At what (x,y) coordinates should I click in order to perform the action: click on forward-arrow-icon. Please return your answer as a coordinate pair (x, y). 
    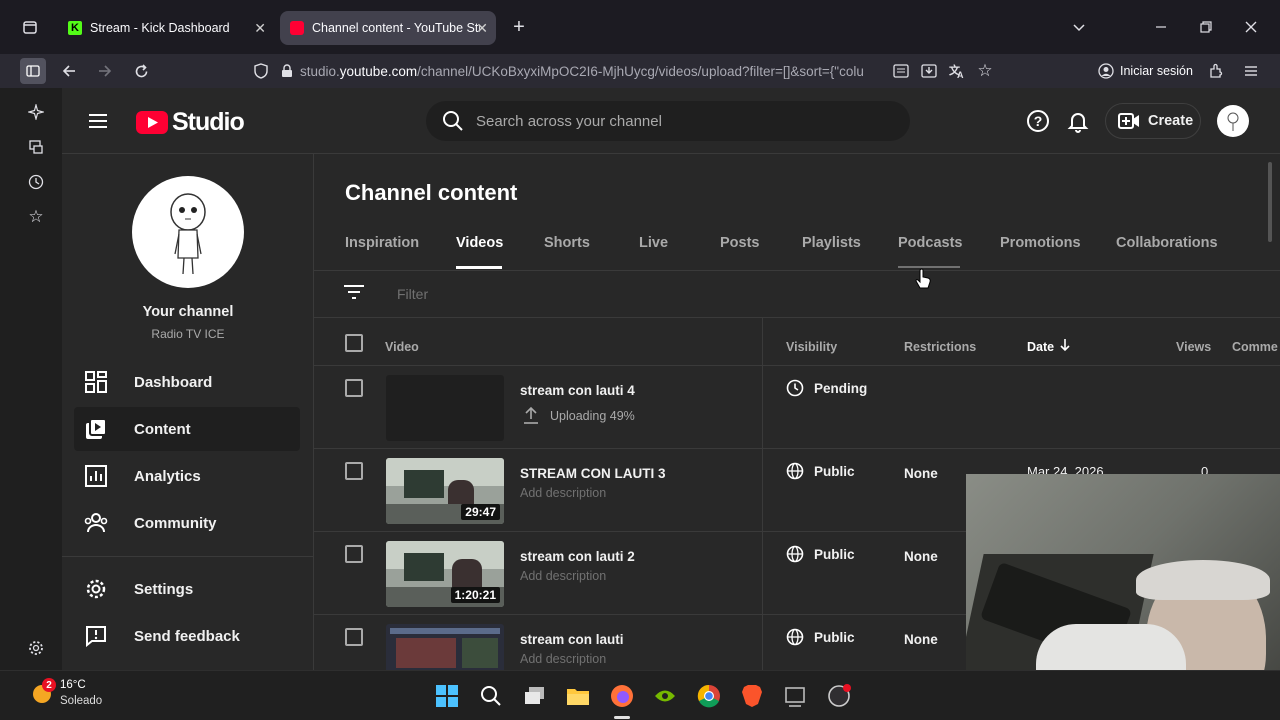
    Looking at the image, I should click on (105, 71).